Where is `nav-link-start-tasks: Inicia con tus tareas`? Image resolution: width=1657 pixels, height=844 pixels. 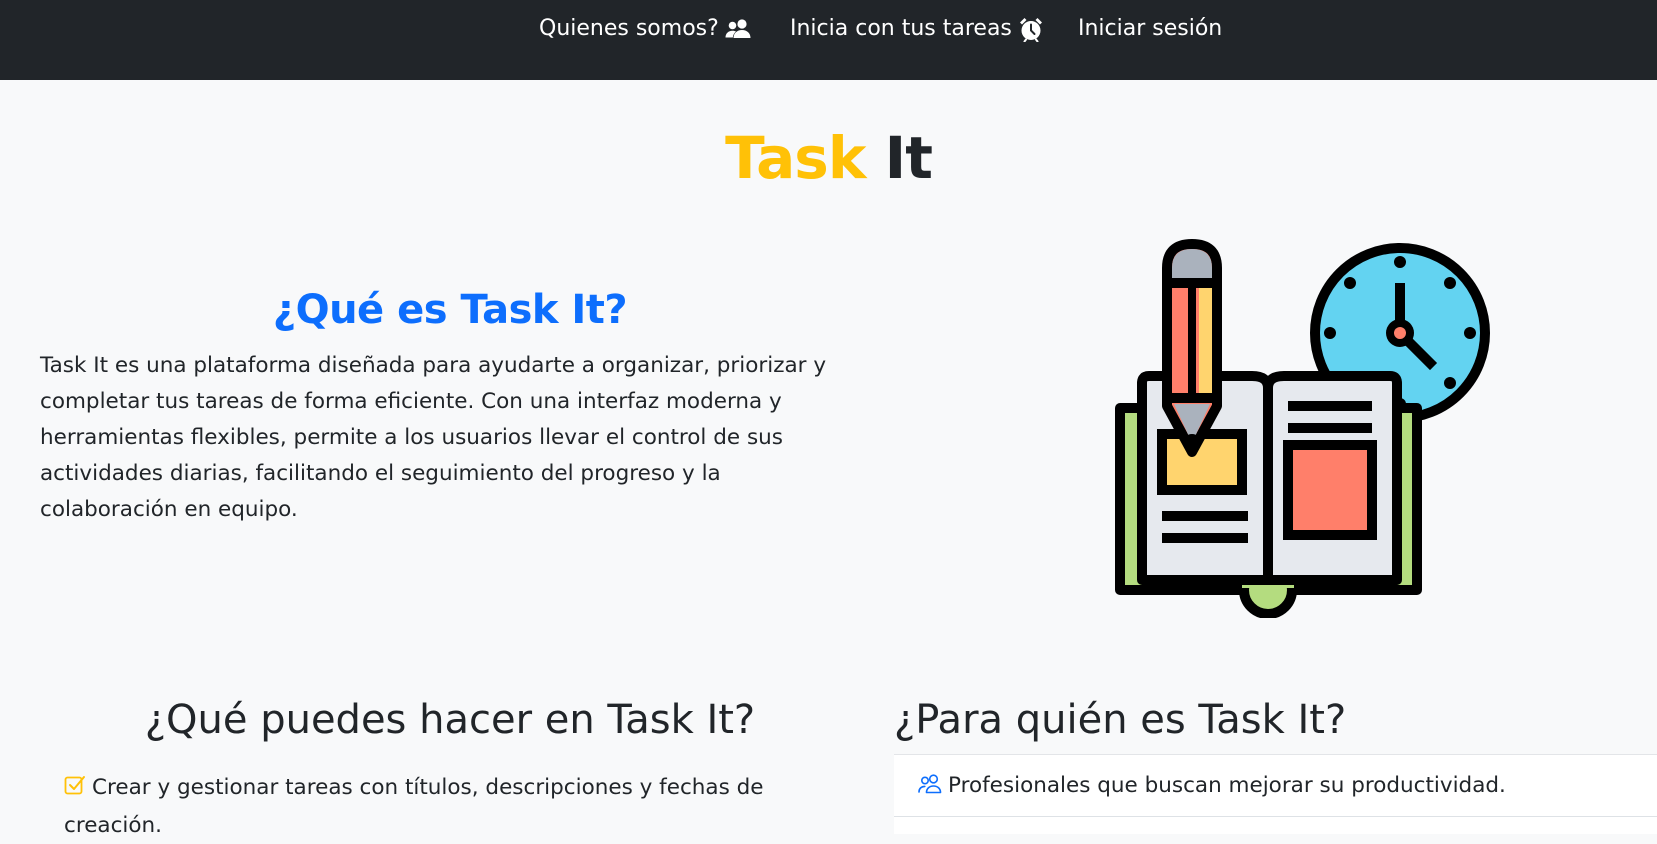
nav-link-start-tasks: Inicia con tus tareas is located at coordinates (917, 29).